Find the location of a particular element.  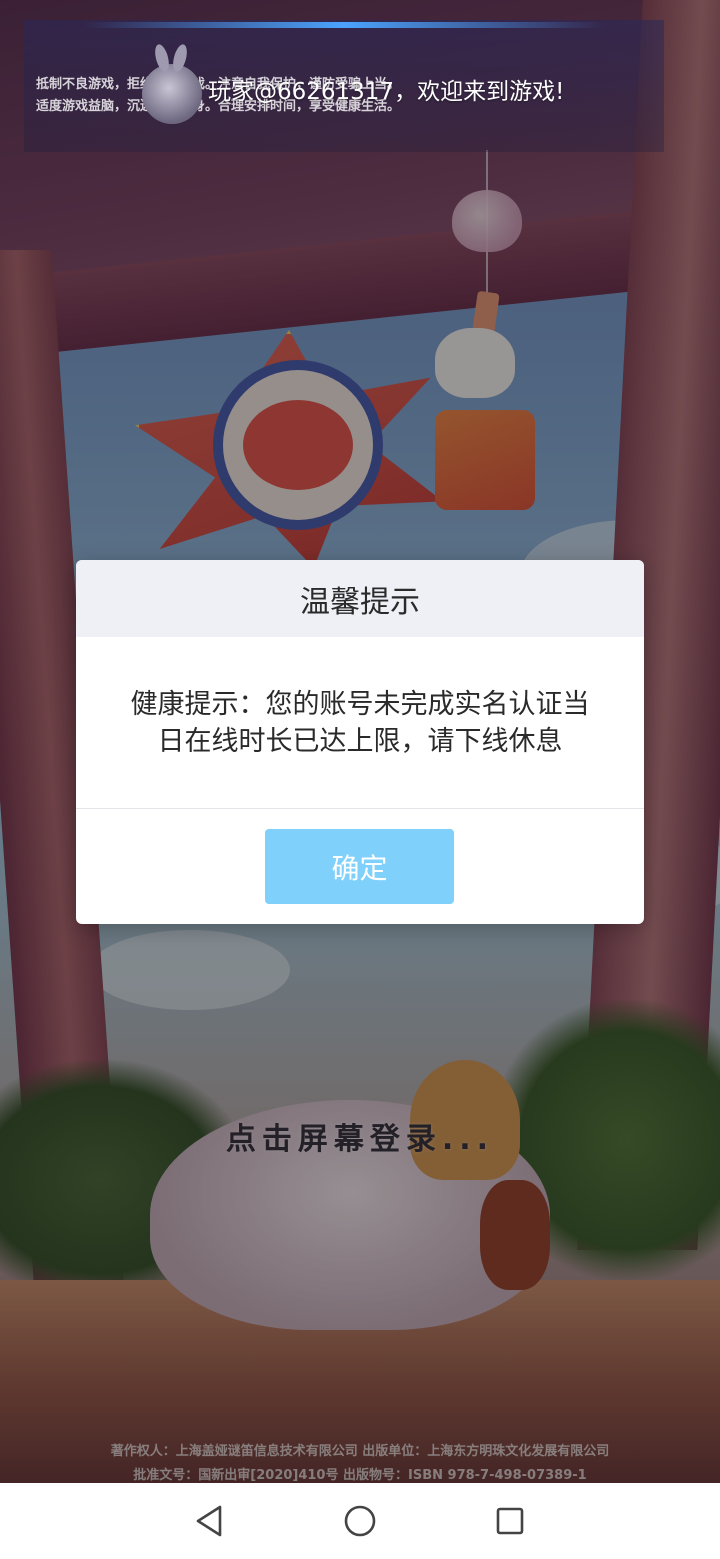

home-circle-glyph is located at coordinates (360, 1521).